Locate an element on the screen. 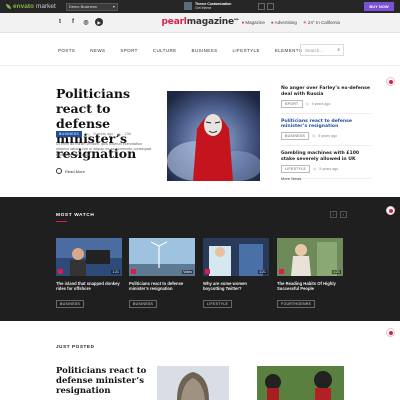 This screenshot has height=400, width=400. weather-icon: ☀ is located at coordinates (304, 22).